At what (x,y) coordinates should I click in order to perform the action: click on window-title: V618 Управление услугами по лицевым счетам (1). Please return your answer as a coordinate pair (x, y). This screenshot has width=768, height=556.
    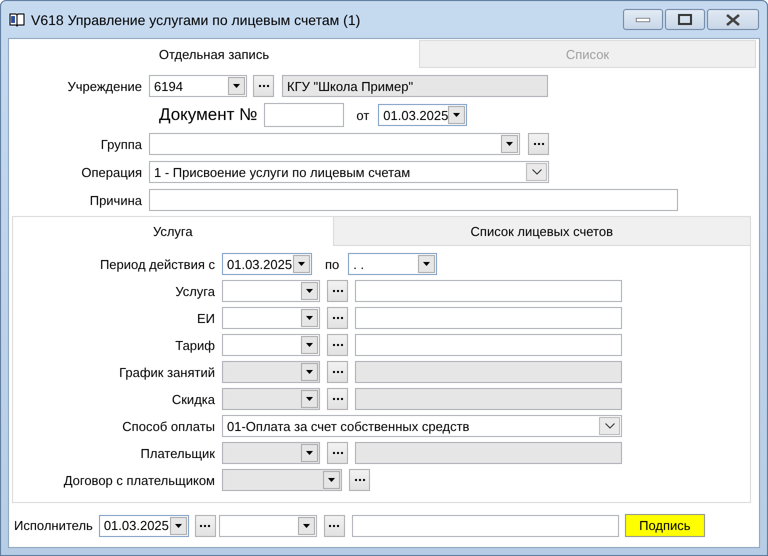
    Looking at the image, I should click on (196, 20).